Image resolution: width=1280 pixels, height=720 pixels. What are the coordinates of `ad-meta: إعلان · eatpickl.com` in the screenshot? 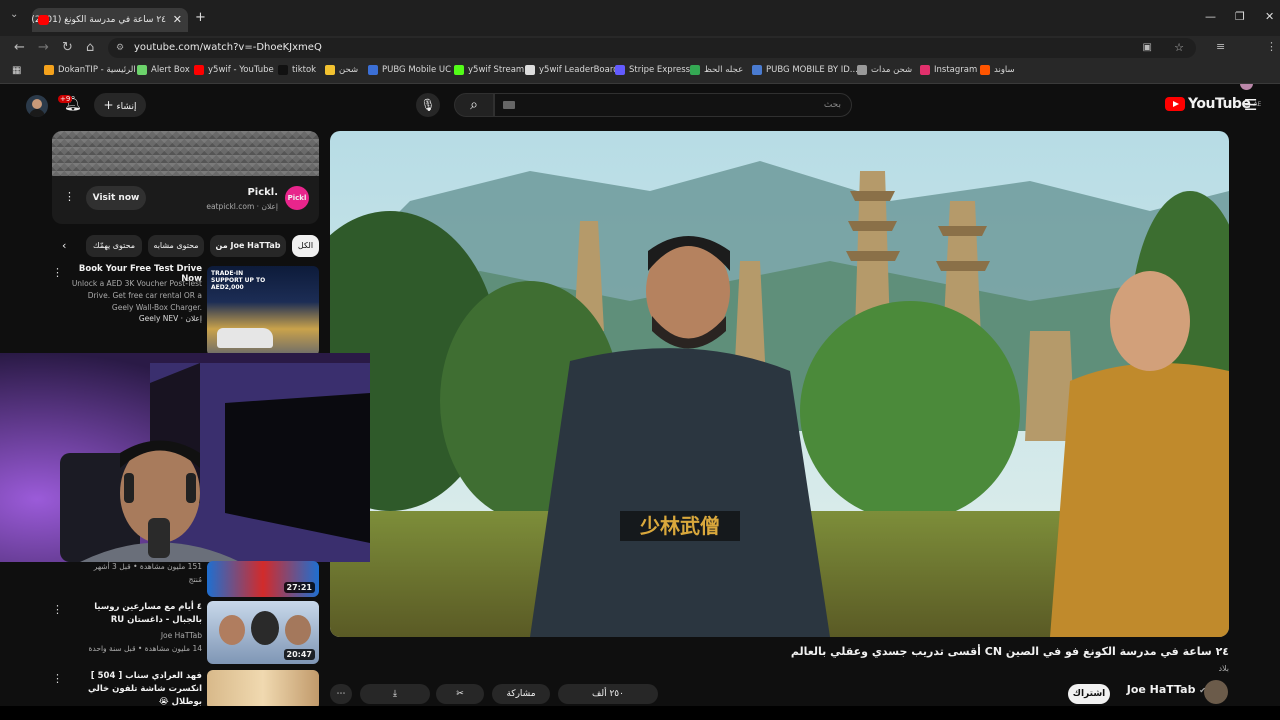 It's located at (242, 206).